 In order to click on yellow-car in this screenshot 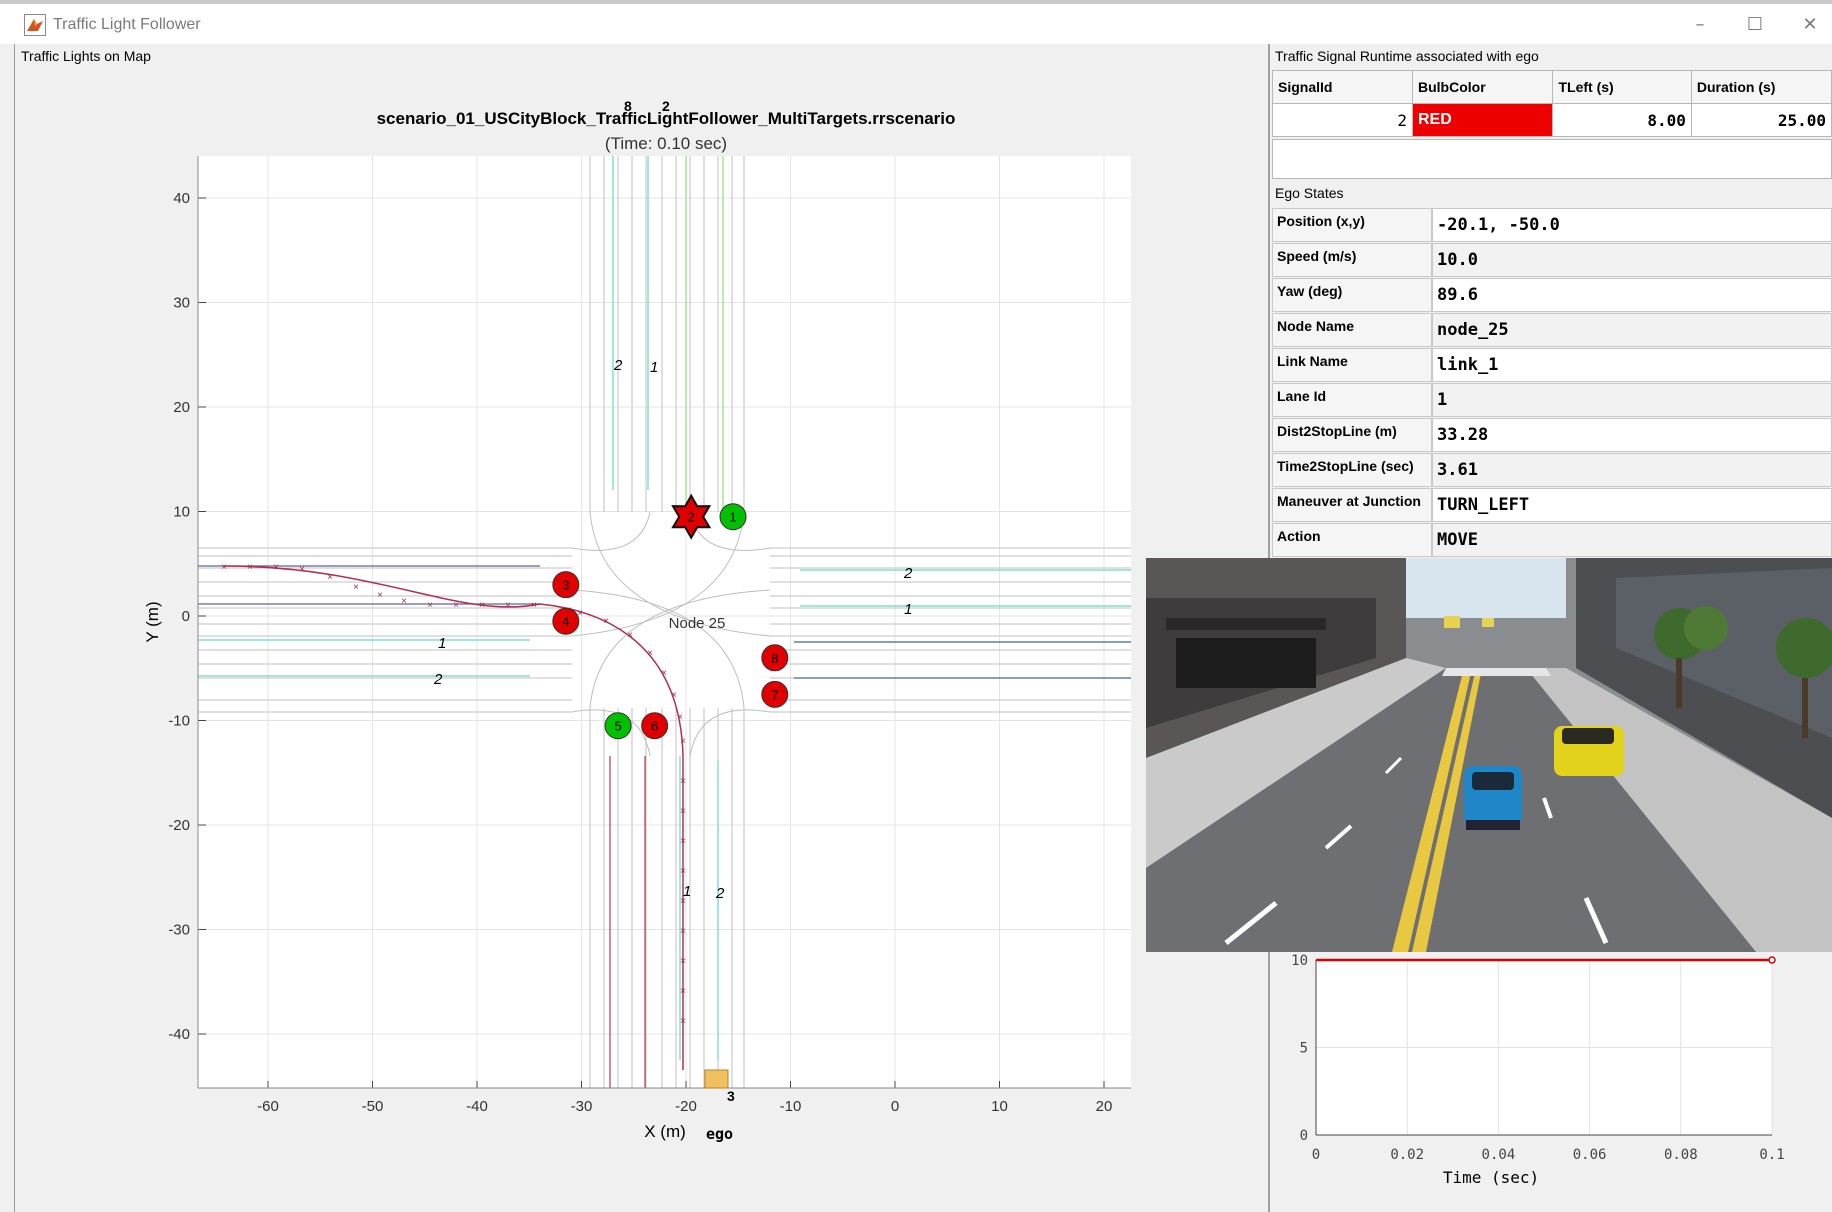, I will do `click(1589, 751)`.